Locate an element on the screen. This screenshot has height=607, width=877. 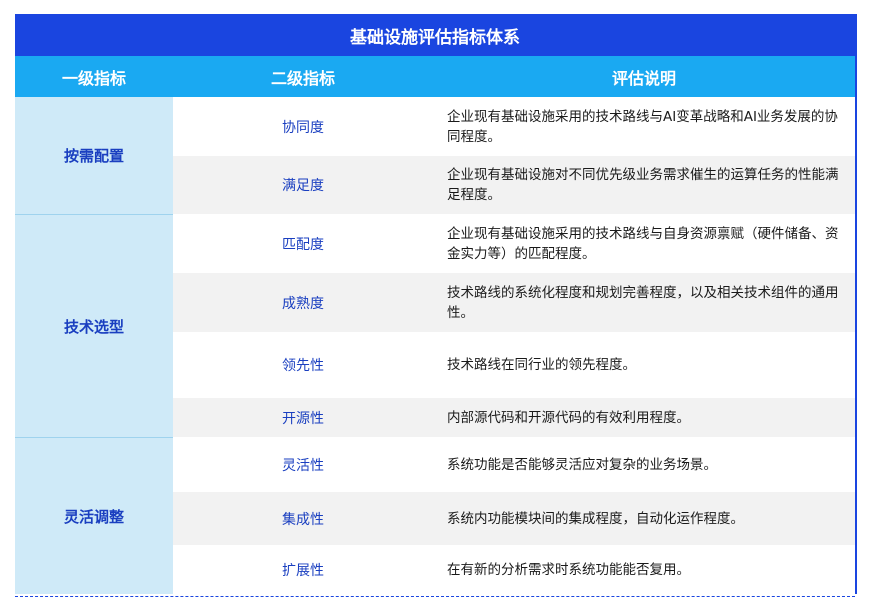
indicator-description: 企业现有基础设施采用的技术路线与AI变革战略和AI业务发展的协同程度。 is located at coordinates (642, 126).